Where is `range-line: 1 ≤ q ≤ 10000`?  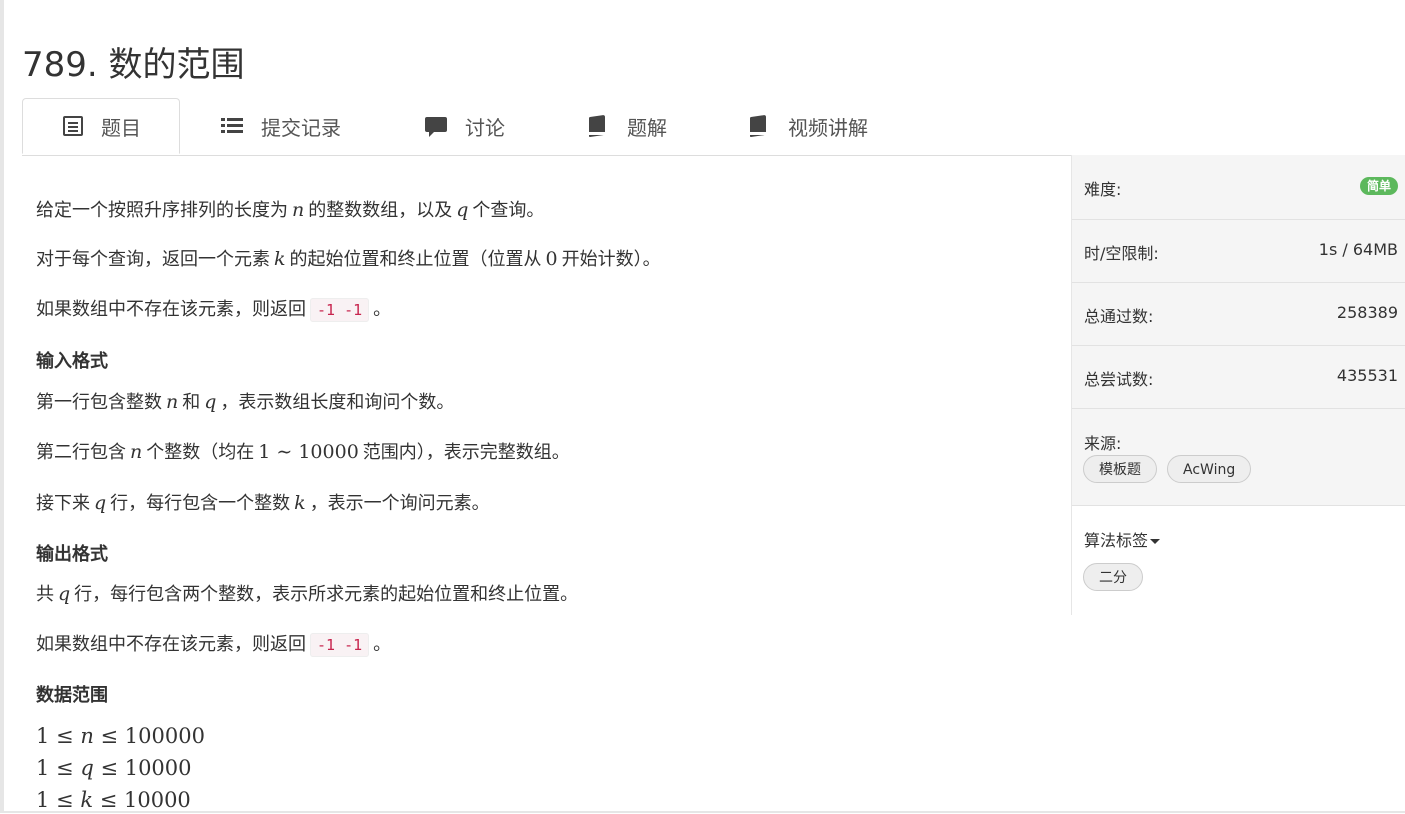
range-line: 1 ≤ q ≤ 10000 is located at coordinates (114, 768).